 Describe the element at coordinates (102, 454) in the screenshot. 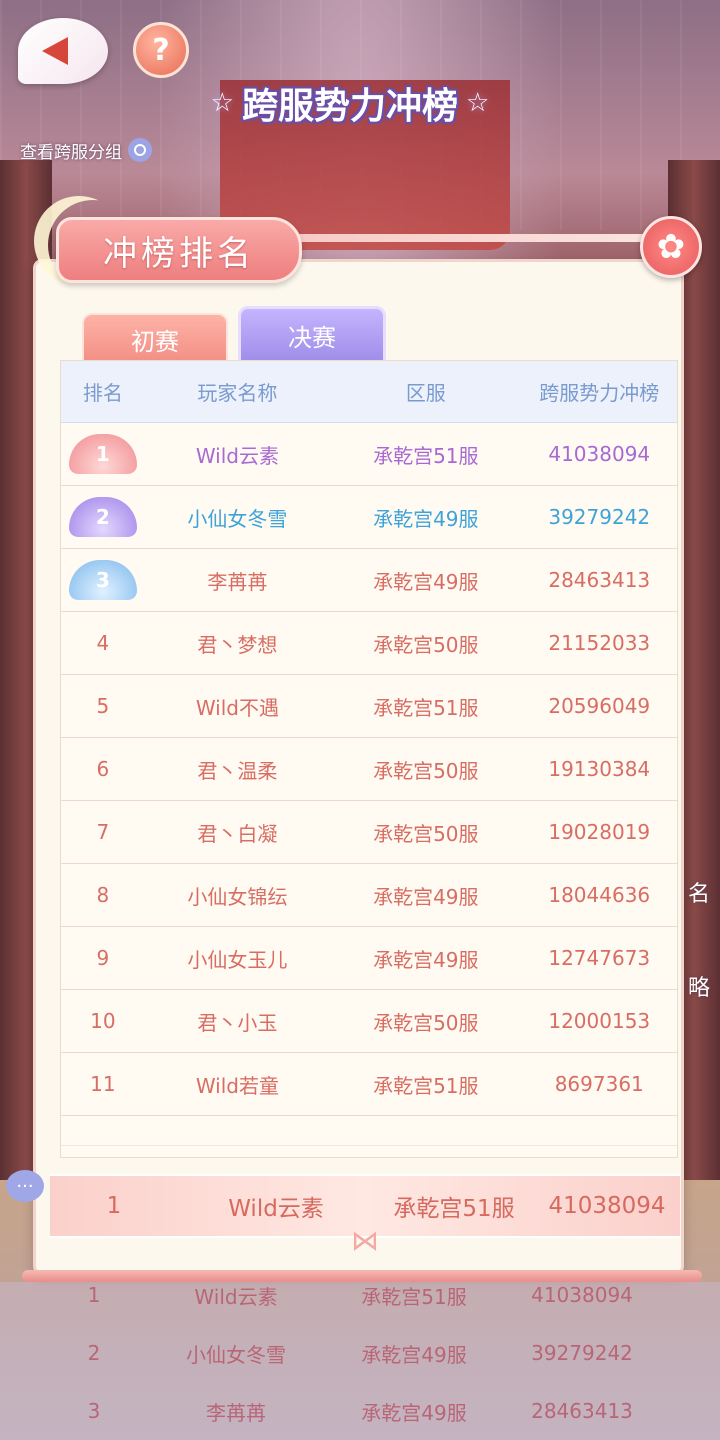

I see `rank-1-fan-icon: 1` at that location.